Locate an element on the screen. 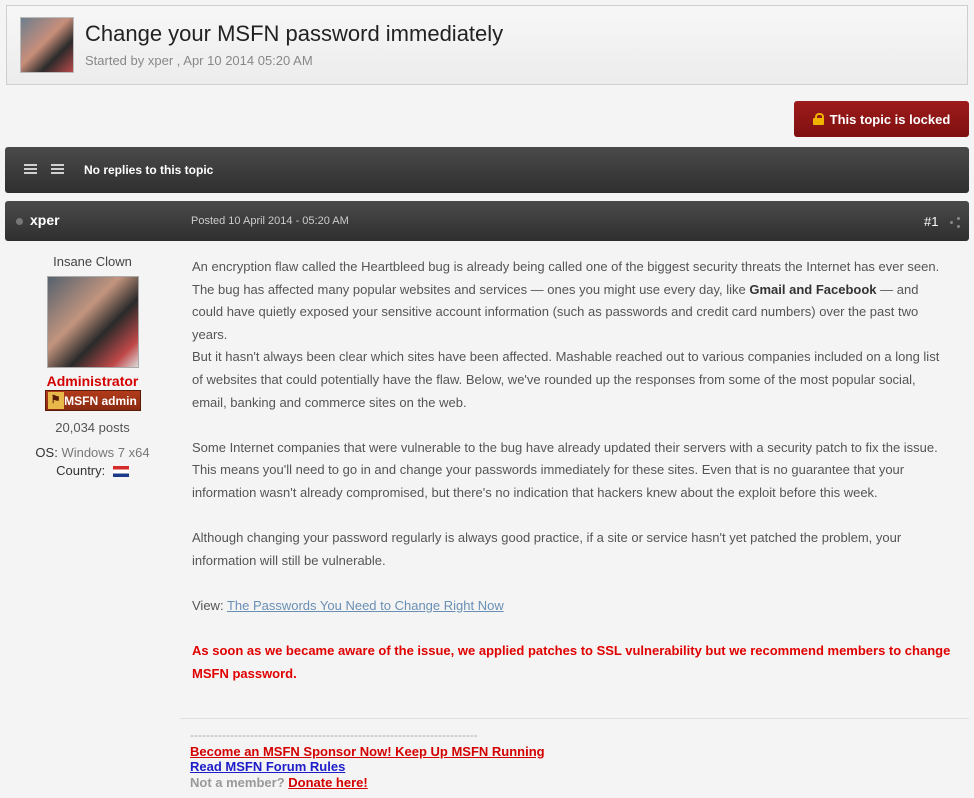  user-country: Country: is located at coordinates (92, 470).